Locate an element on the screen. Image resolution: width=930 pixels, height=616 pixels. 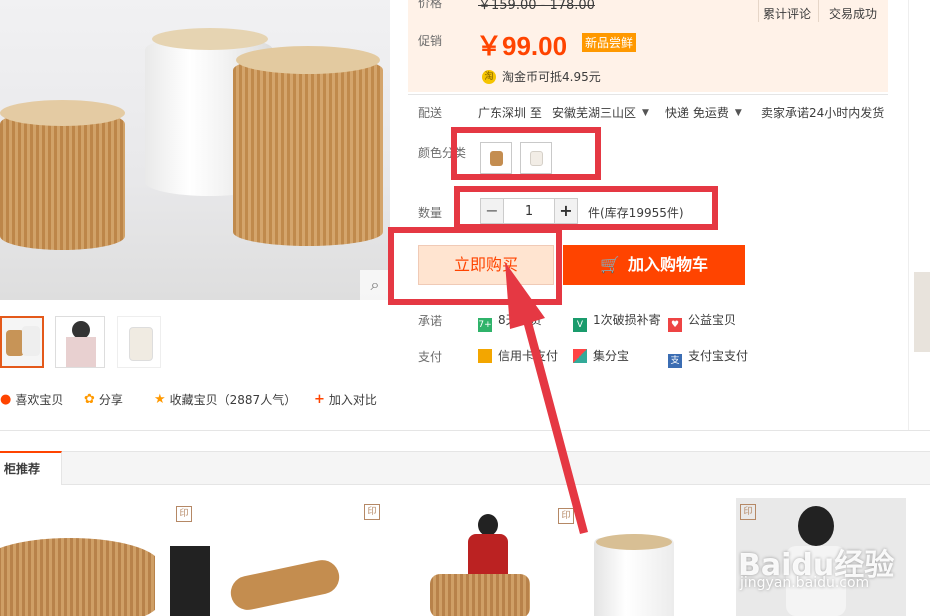
red-arrow-icon is located at coordinates (546, 398).